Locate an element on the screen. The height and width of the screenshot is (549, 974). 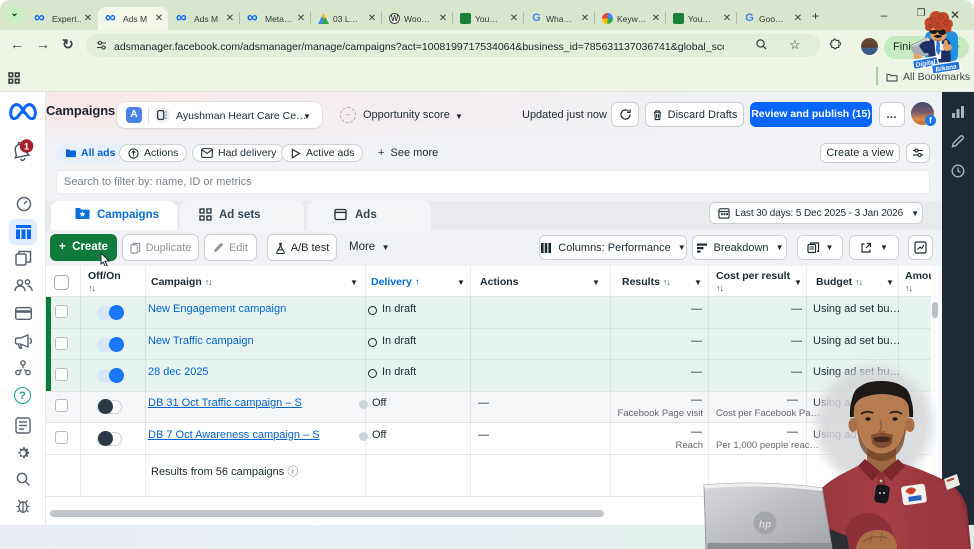
svg-text: hp is located at coordinates (765, 525).